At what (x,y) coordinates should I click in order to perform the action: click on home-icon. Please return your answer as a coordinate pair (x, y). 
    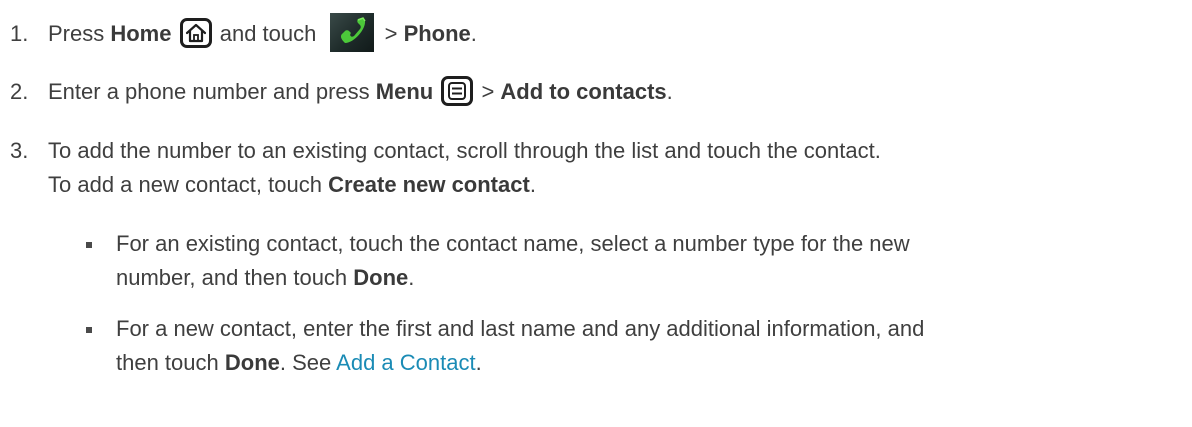
    Looking at the image, I should click on (195, 33).